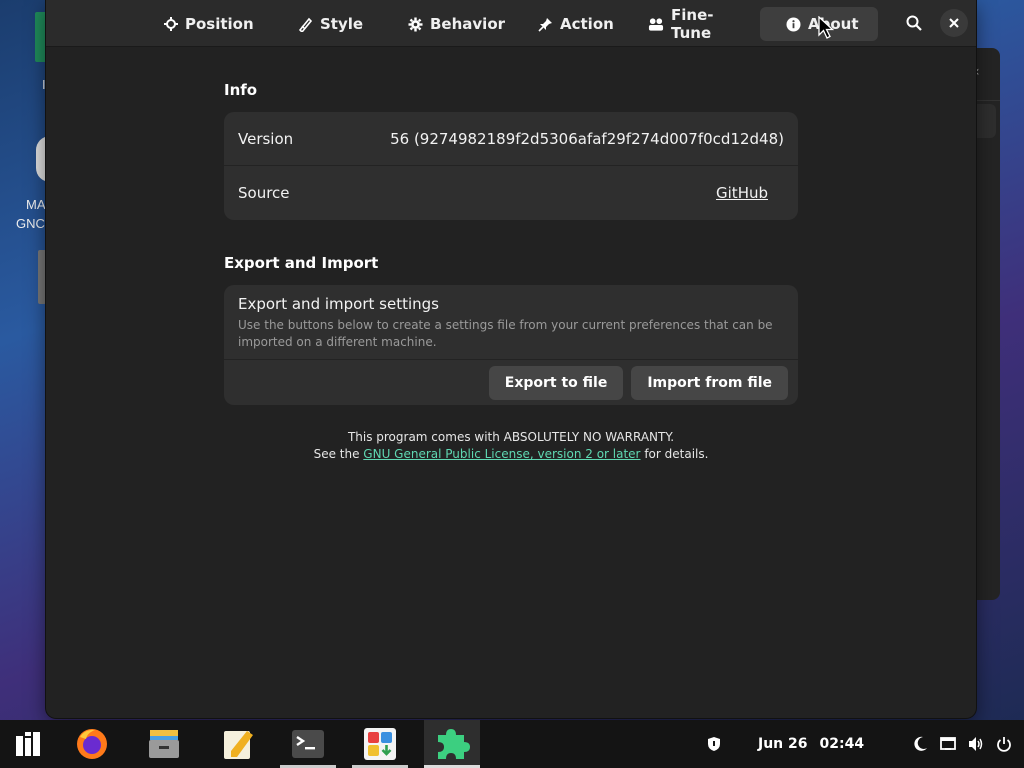 The width and height of the screenshot is (1024, 768). I want to click on desktop-icon-label-2: GNC, so click(30, 223).